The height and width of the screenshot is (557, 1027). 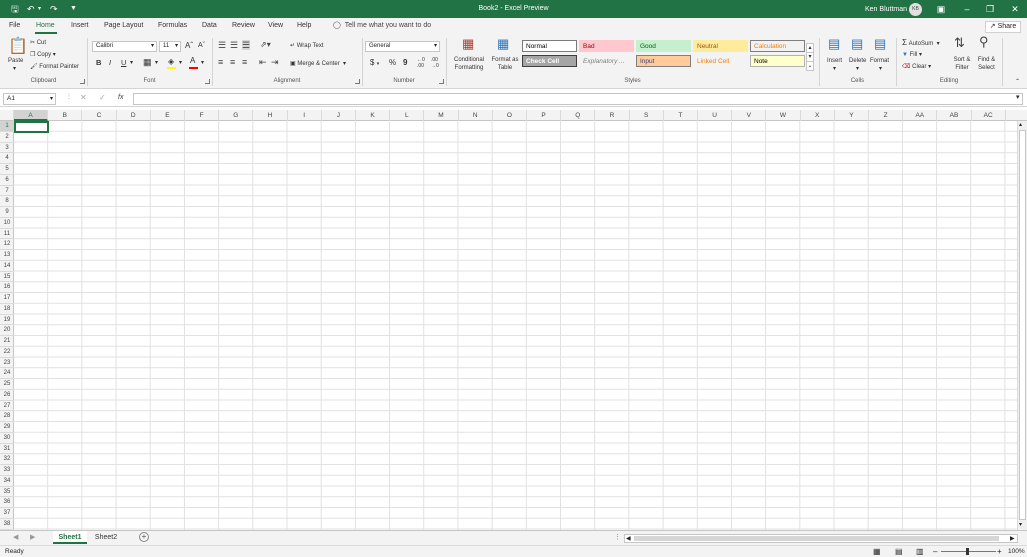 I want to click on delete-dropdown-icon: ▾, so click(x=857, y=69).